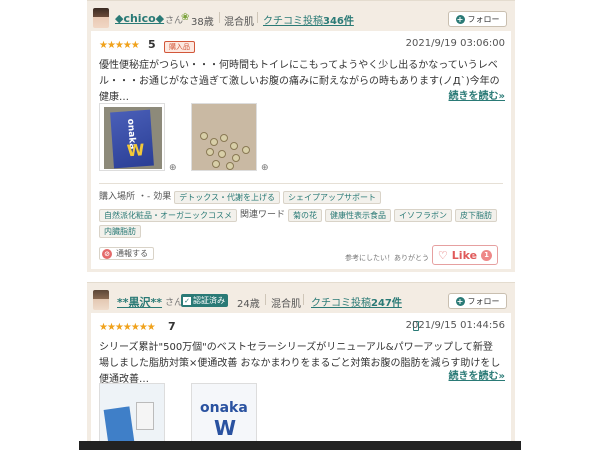 This screenshot has width=600, height=450. Describe the element at coordinates (263, 215) in the screenshot. I see `related-label: 関連ワード` at that location.